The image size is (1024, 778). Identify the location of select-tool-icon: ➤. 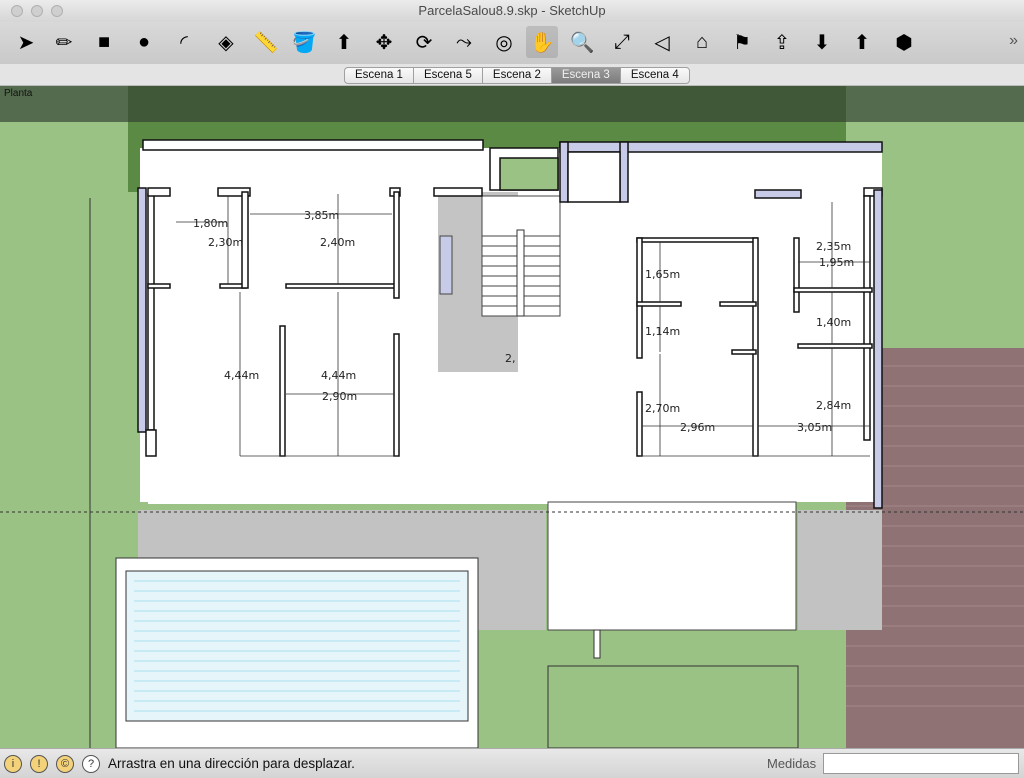
(26, 42).